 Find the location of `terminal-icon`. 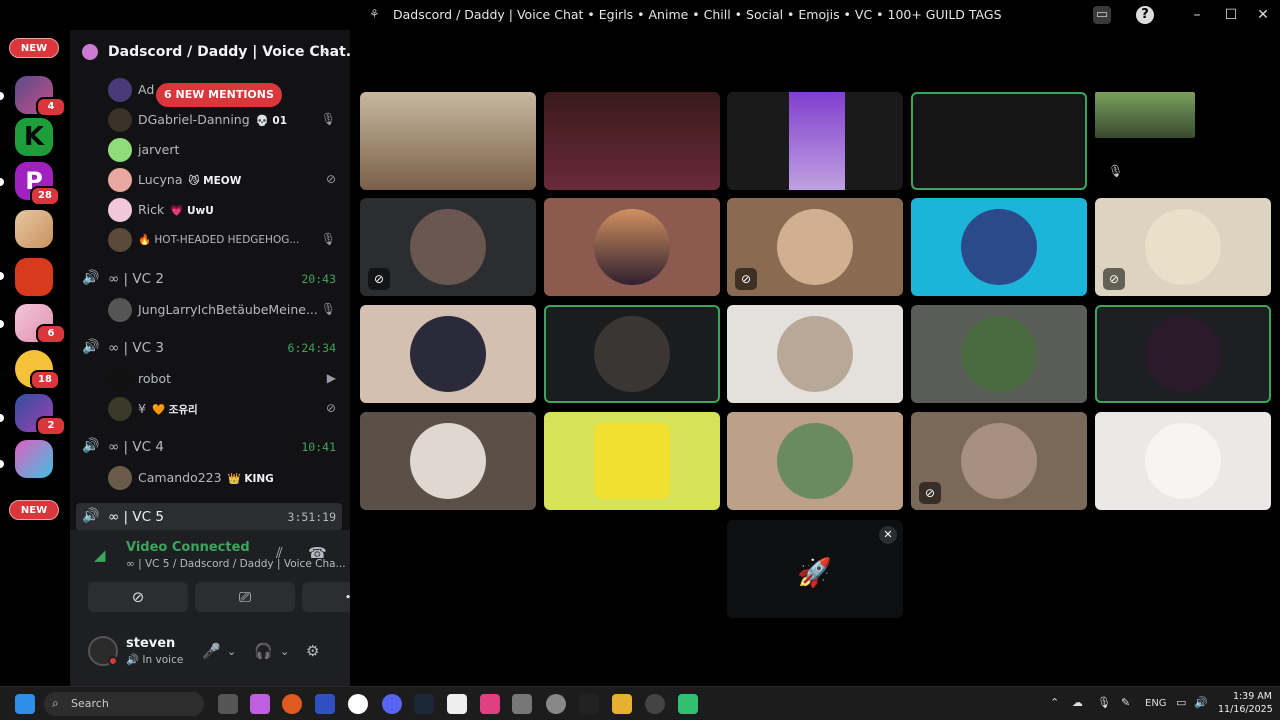

terminal-icon is located at coordinates (325, 704).